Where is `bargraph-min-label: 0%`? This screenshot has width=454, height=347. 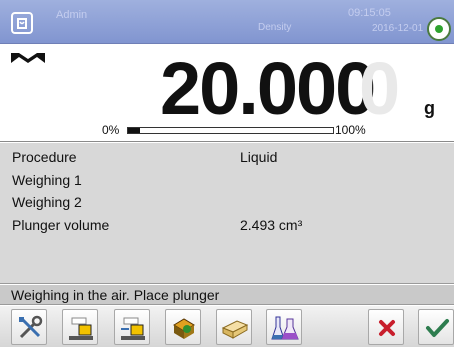 bargraph-min-label: 0% is located at coordinates (111, 130).